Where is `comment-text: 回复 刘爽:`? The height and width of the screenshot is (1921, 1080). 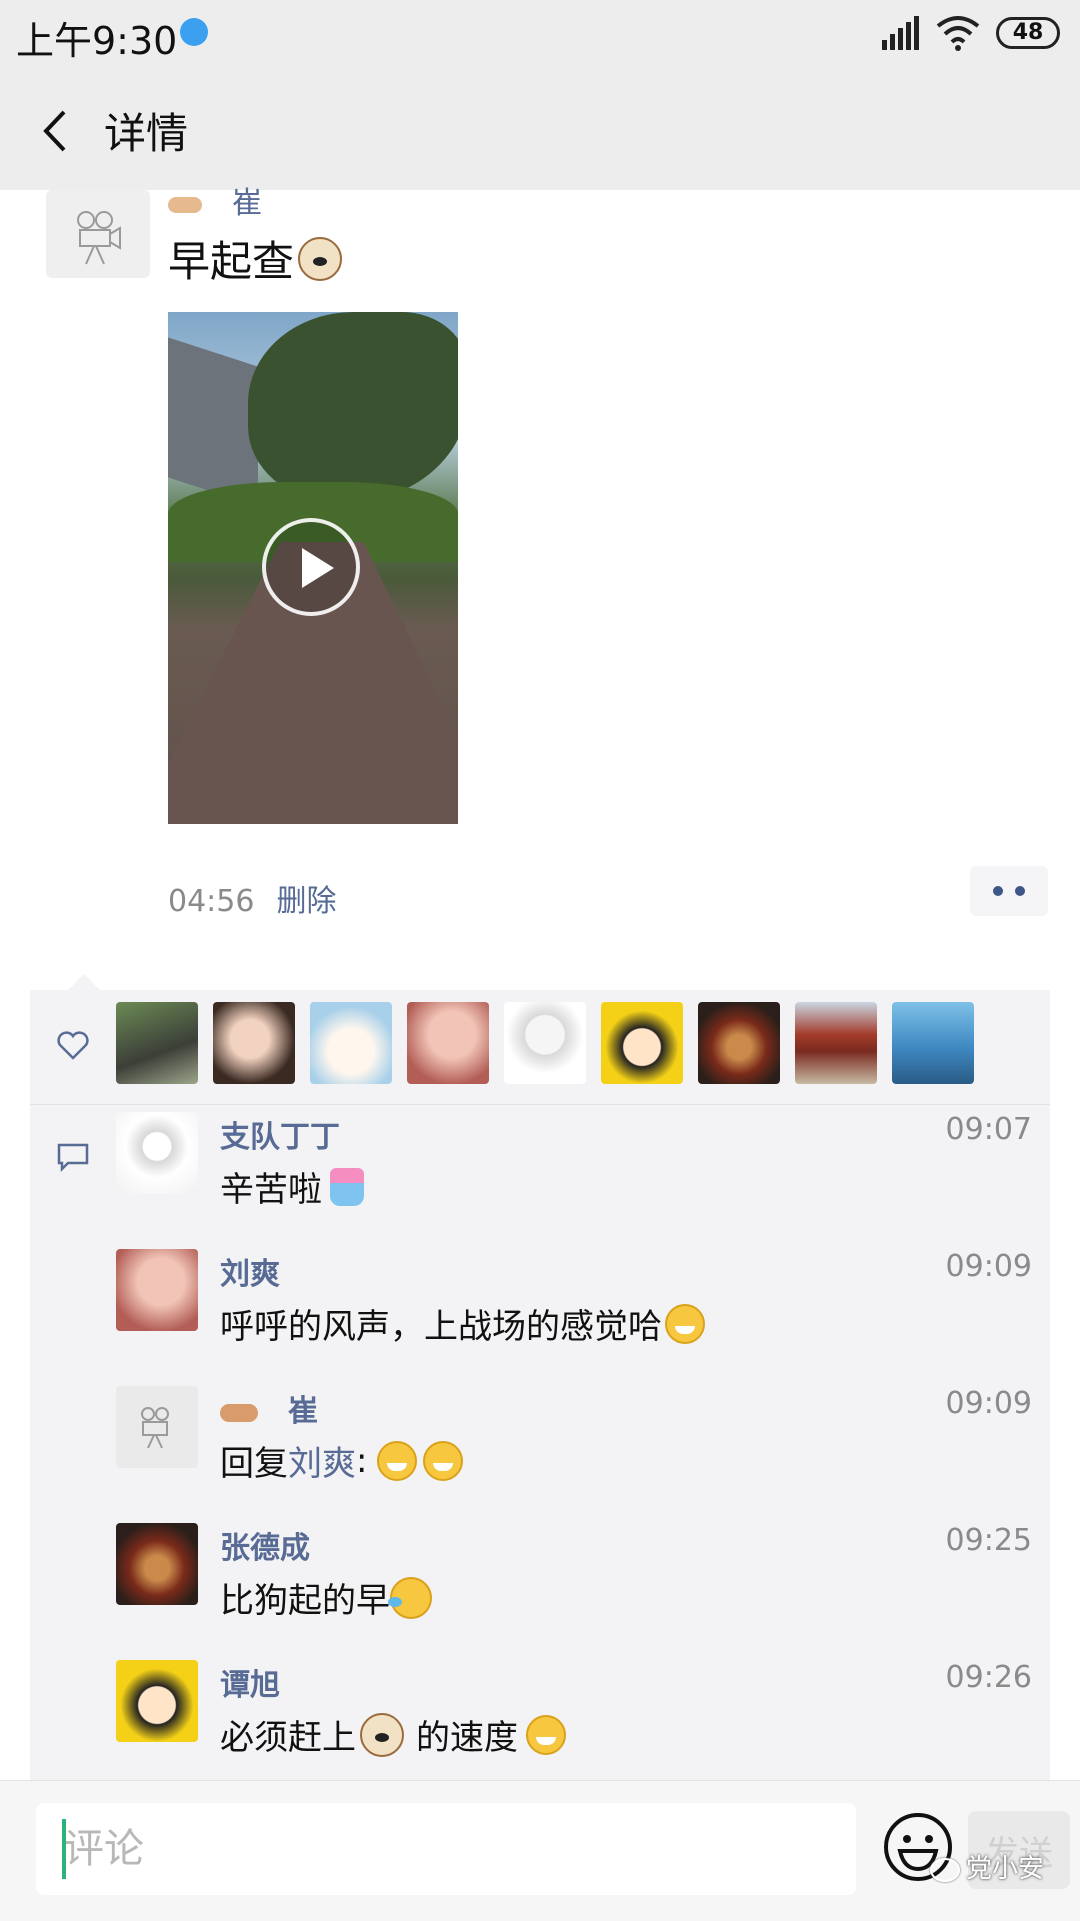 comment-text: 回复 刘爽: is located at coordinates (343, 1460).